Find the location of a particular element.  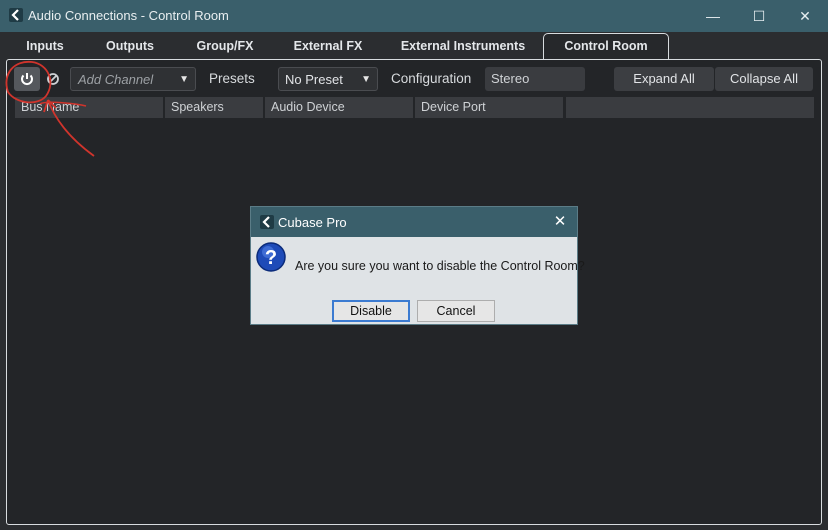

minimize-button: — is located at coordinates (713, 16).